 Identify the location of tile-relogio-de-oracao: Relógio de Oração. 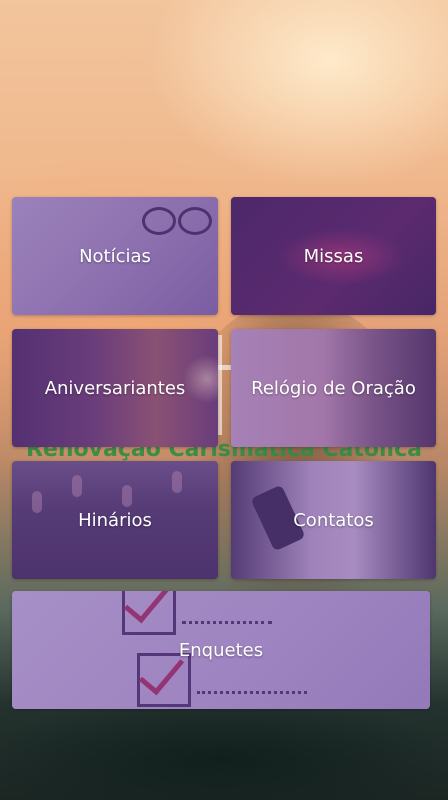
(333, 388).